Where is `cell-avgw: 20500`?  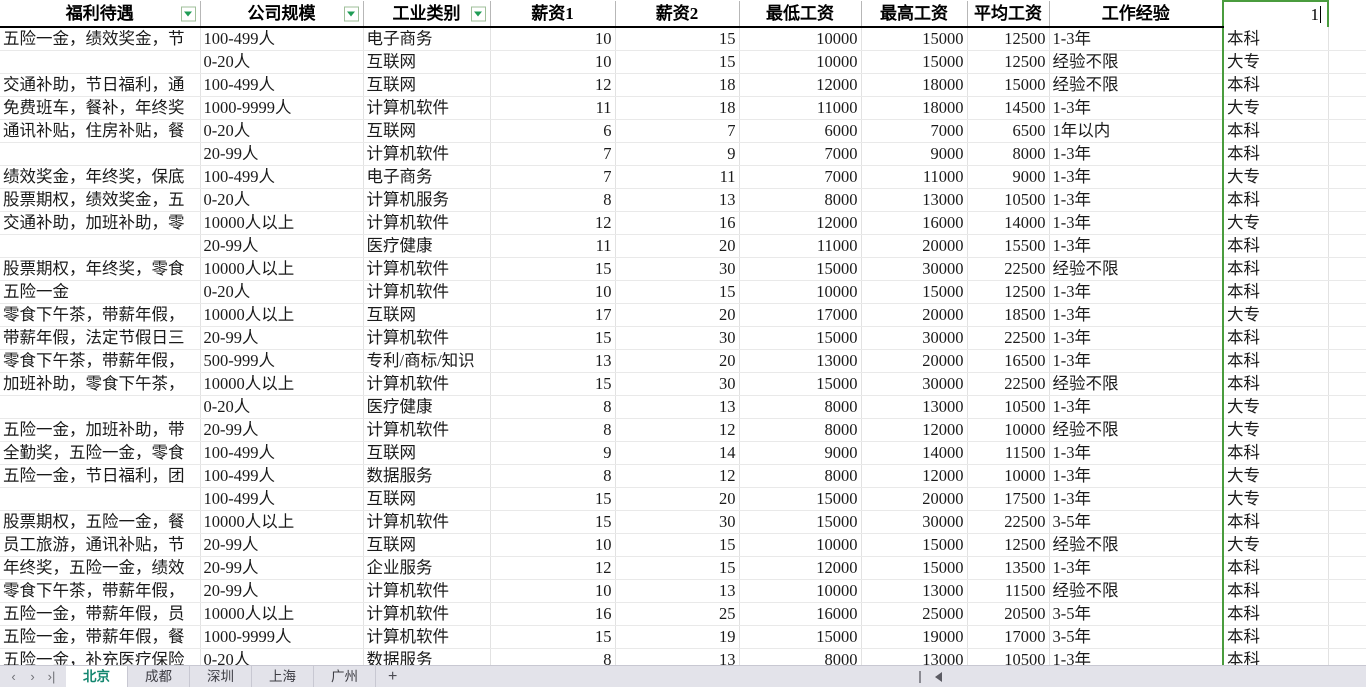
cell-avgw: 20500 is located at coordinates (1008, 614).